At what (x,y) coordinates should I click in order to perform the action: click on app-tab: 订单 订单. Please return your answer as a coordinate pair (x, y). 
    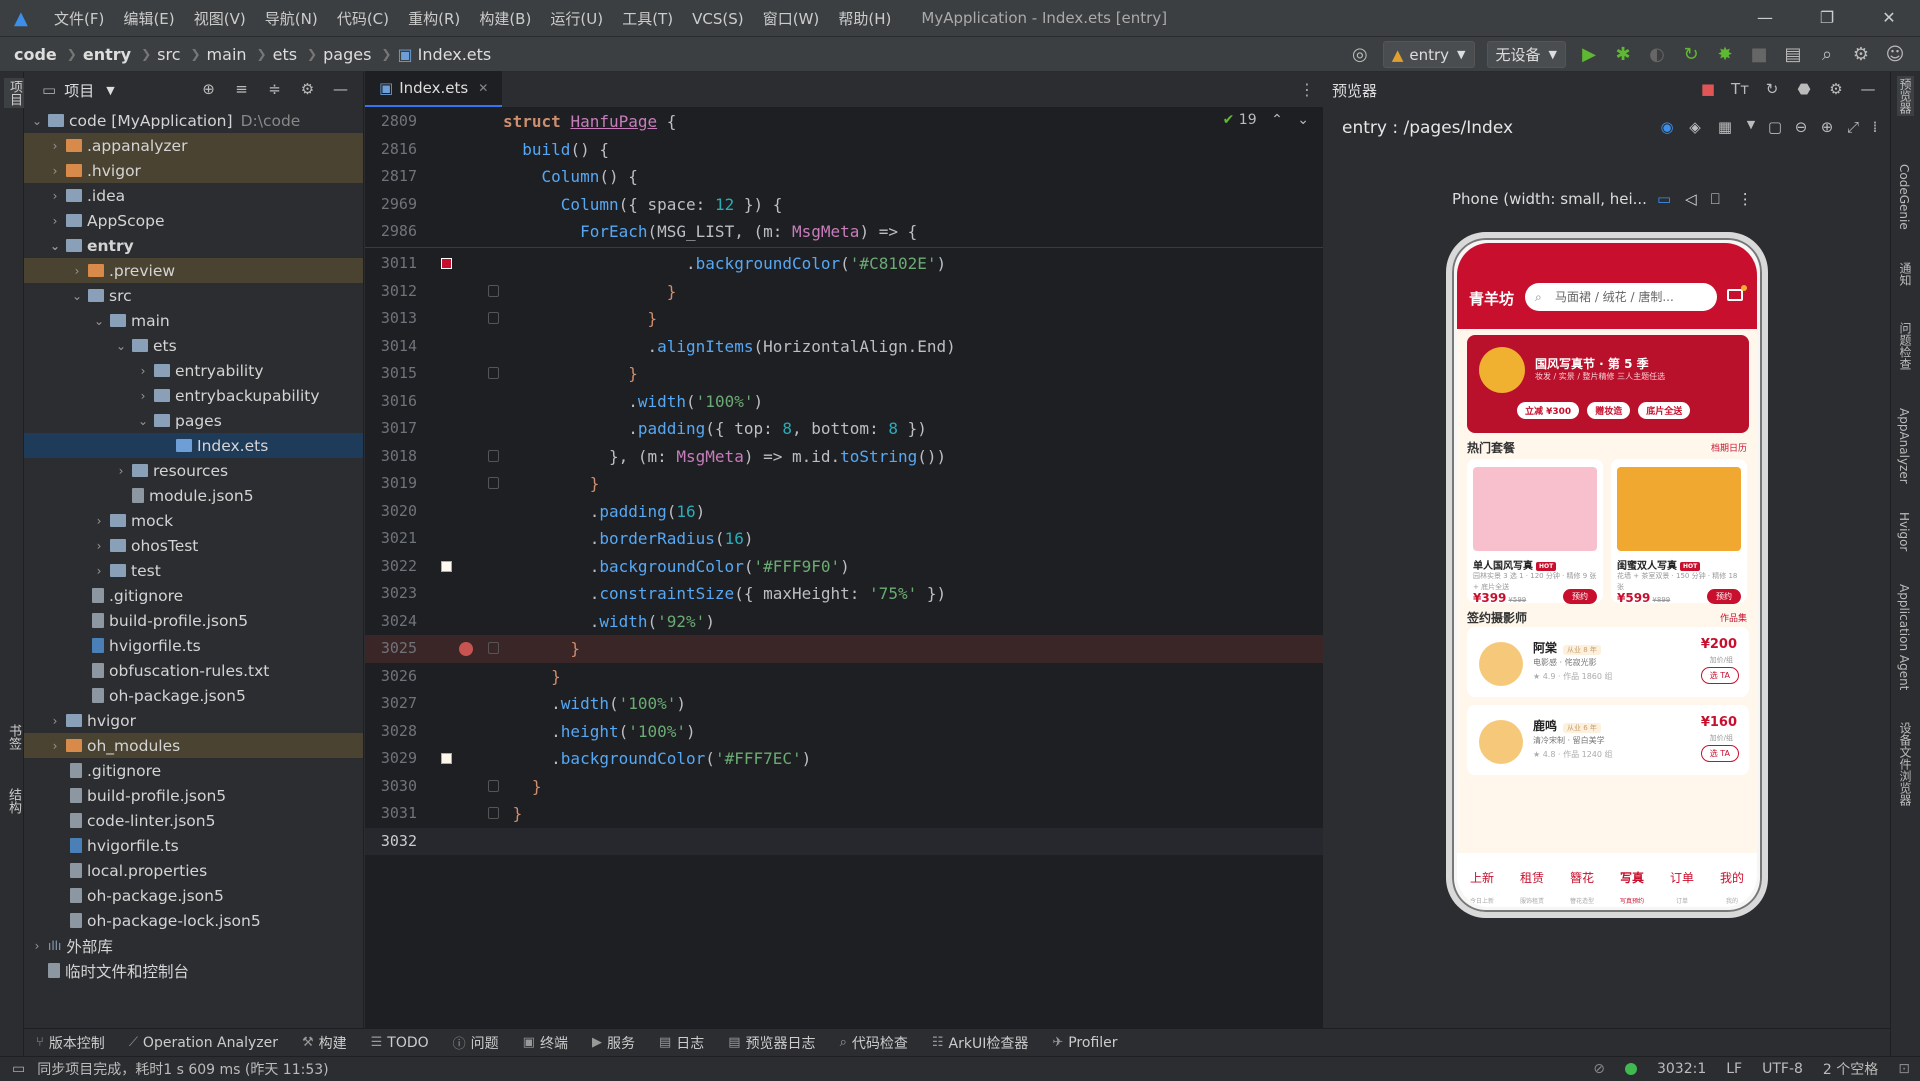
    Looking at the image, I should click on (1682, 880).